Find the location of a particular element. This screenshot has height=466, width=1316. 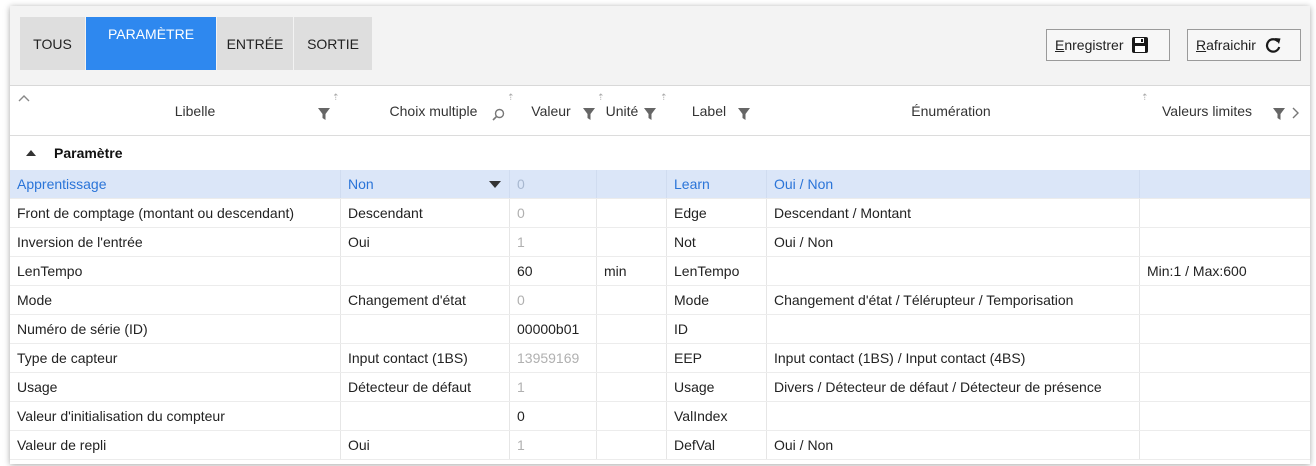

save-button: Enregistrer is located at coordinates (1108, 45).